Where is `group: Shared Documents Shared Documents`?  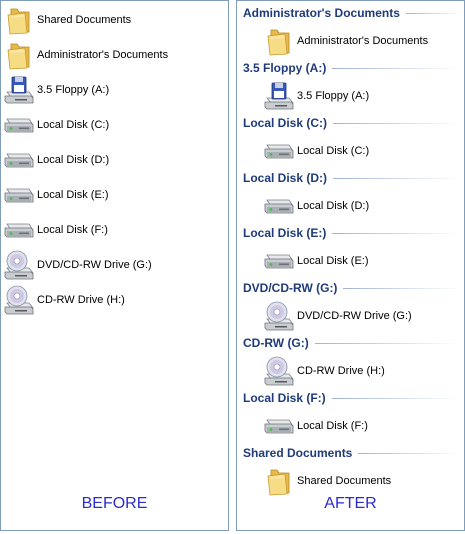
group: Shared Documents Shared Documents is located at coordinates (350, 471).